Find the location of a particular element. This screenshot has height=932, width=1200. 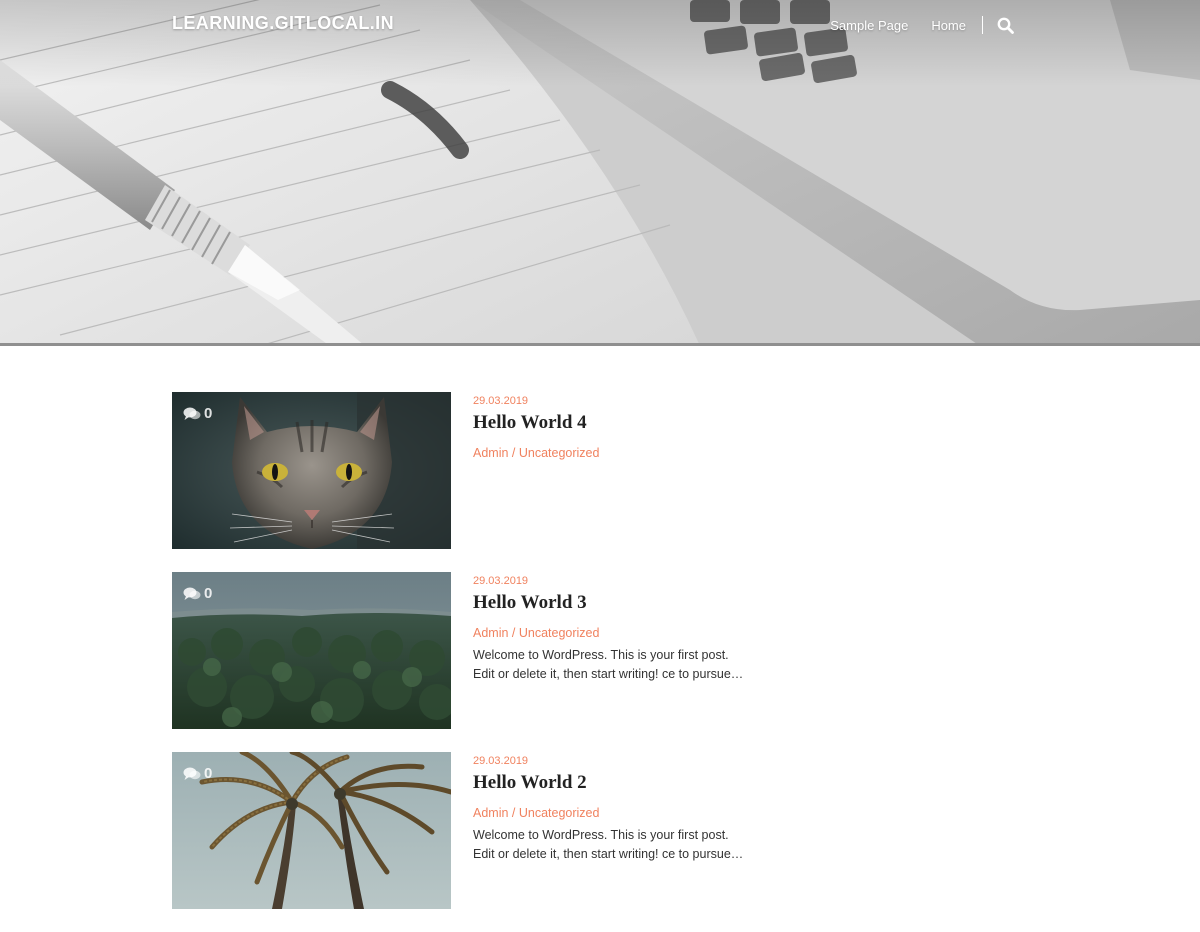

site-title: LEARNING.GITLOCAL.IN is located at coordinates (283, 23).